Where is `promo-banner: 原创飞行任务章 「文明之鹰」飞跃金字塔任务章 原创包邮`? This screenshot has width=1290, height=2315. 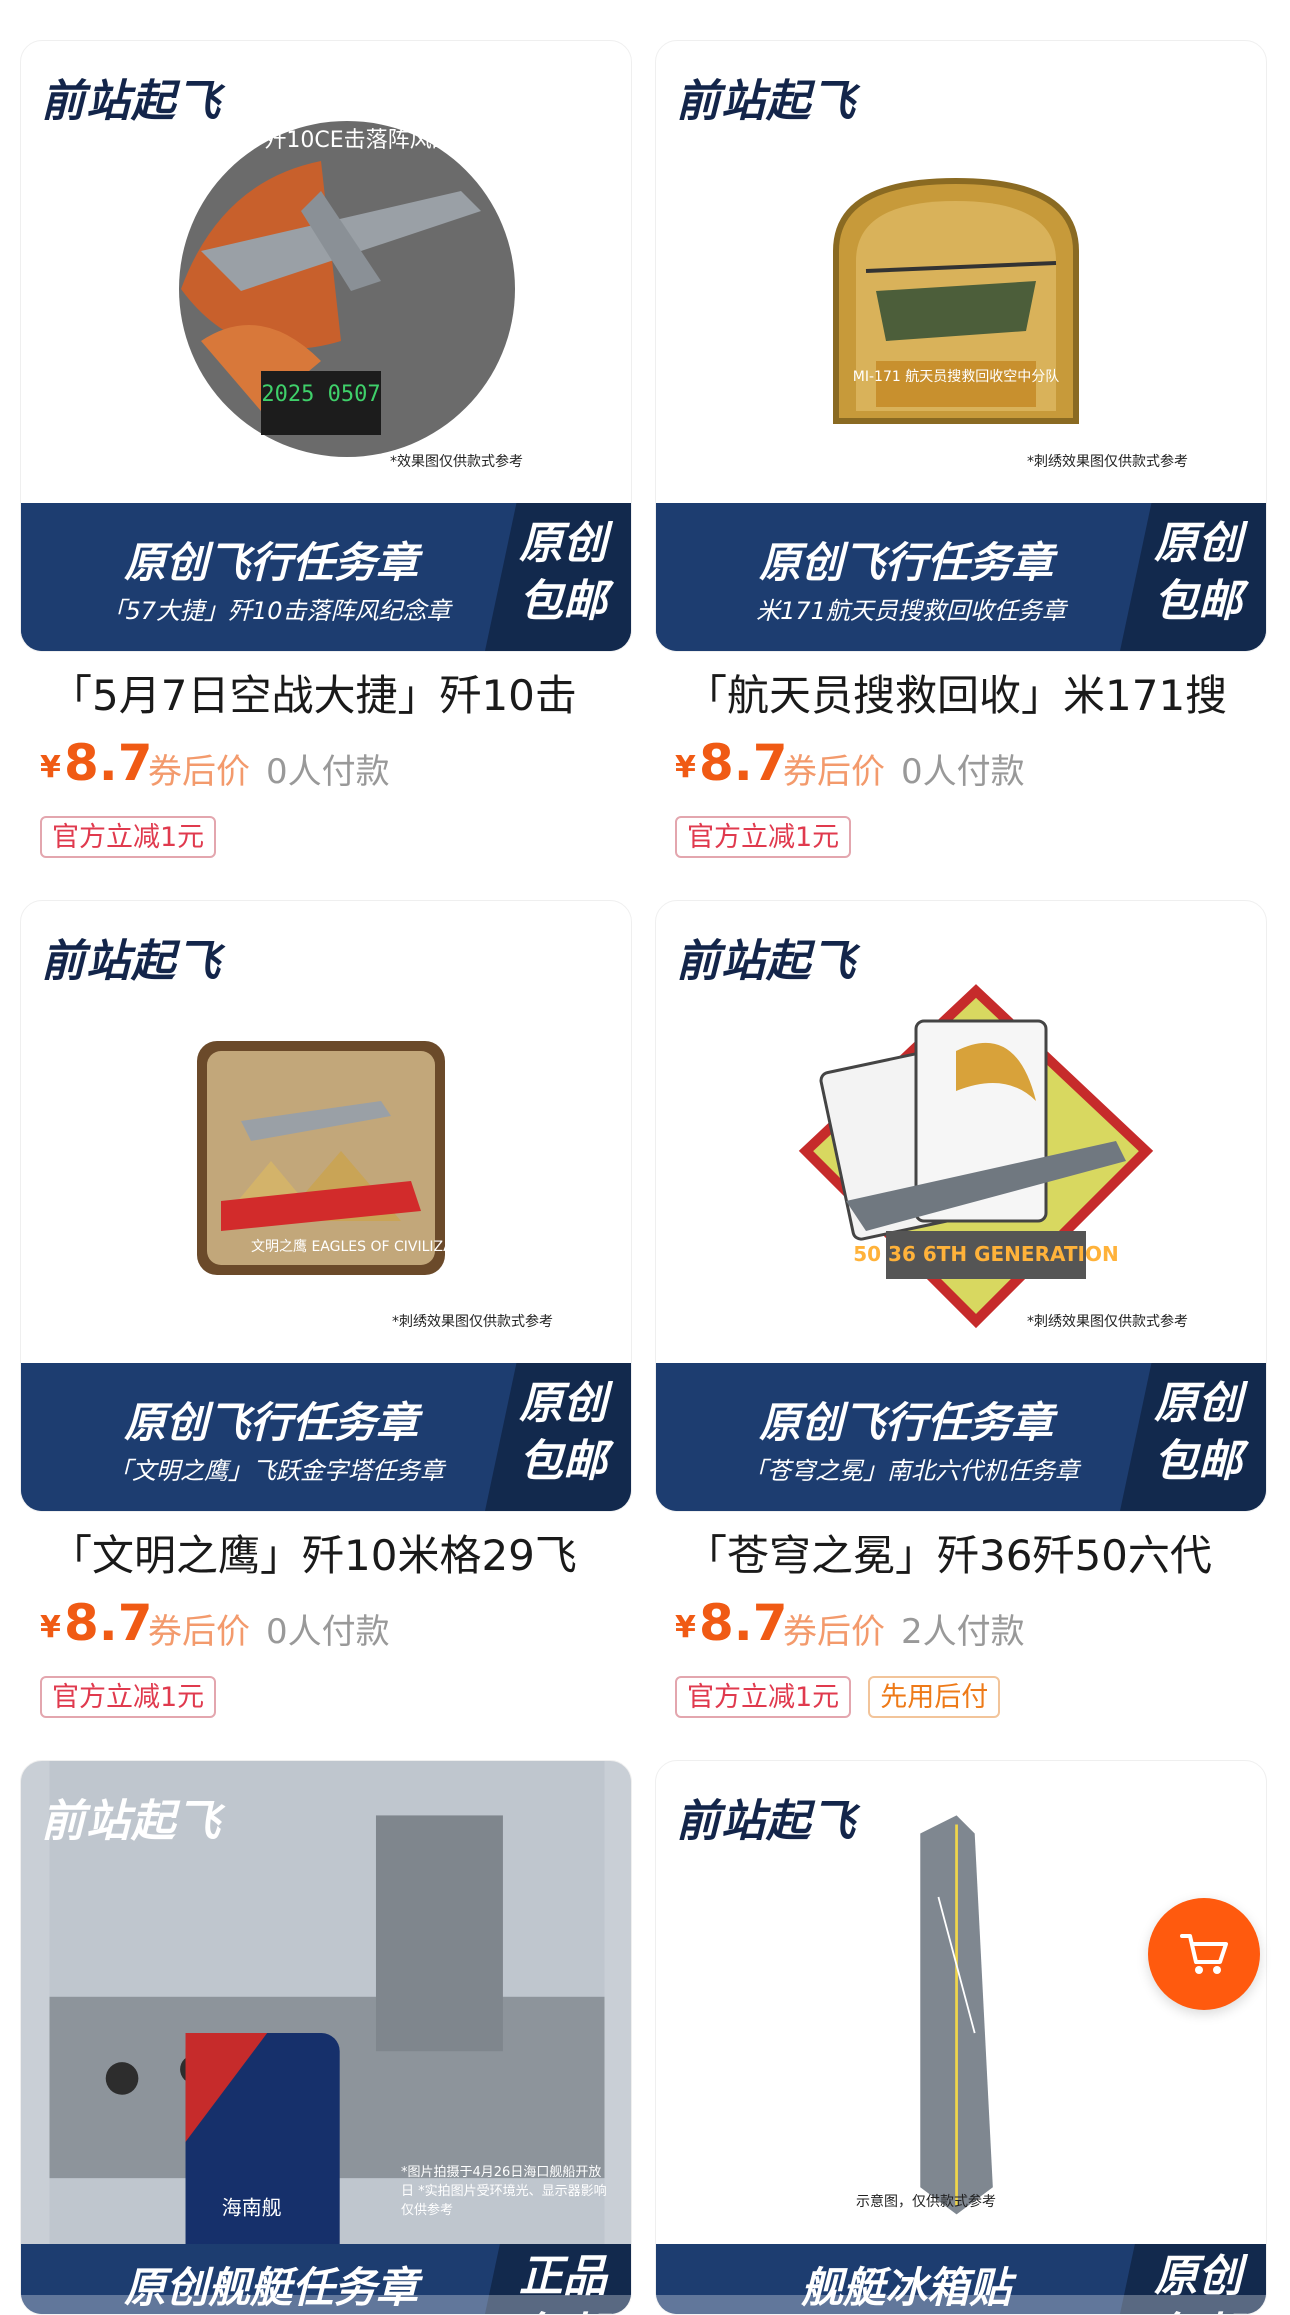 promo-banner: 原创飞行任务章 「文明之鹰」飞跃金字塔任务章 原创包邮 is located at coordinates (326, 1437).